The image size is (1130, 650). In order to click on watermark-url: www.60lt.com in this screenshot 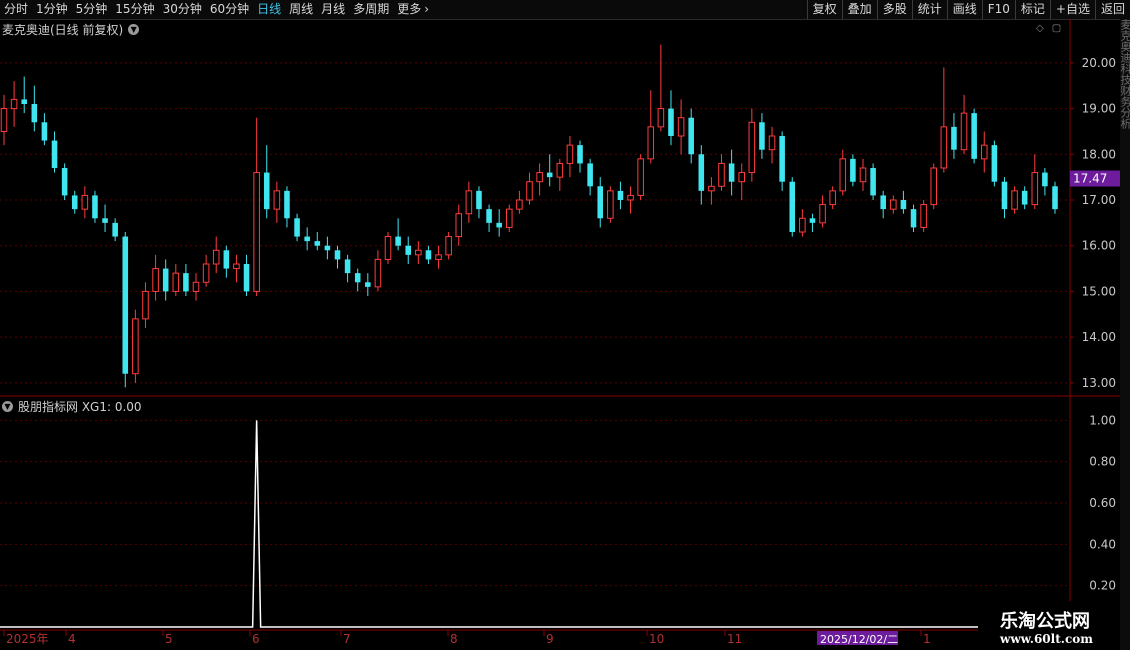, I will do `click(1046, 639)`.